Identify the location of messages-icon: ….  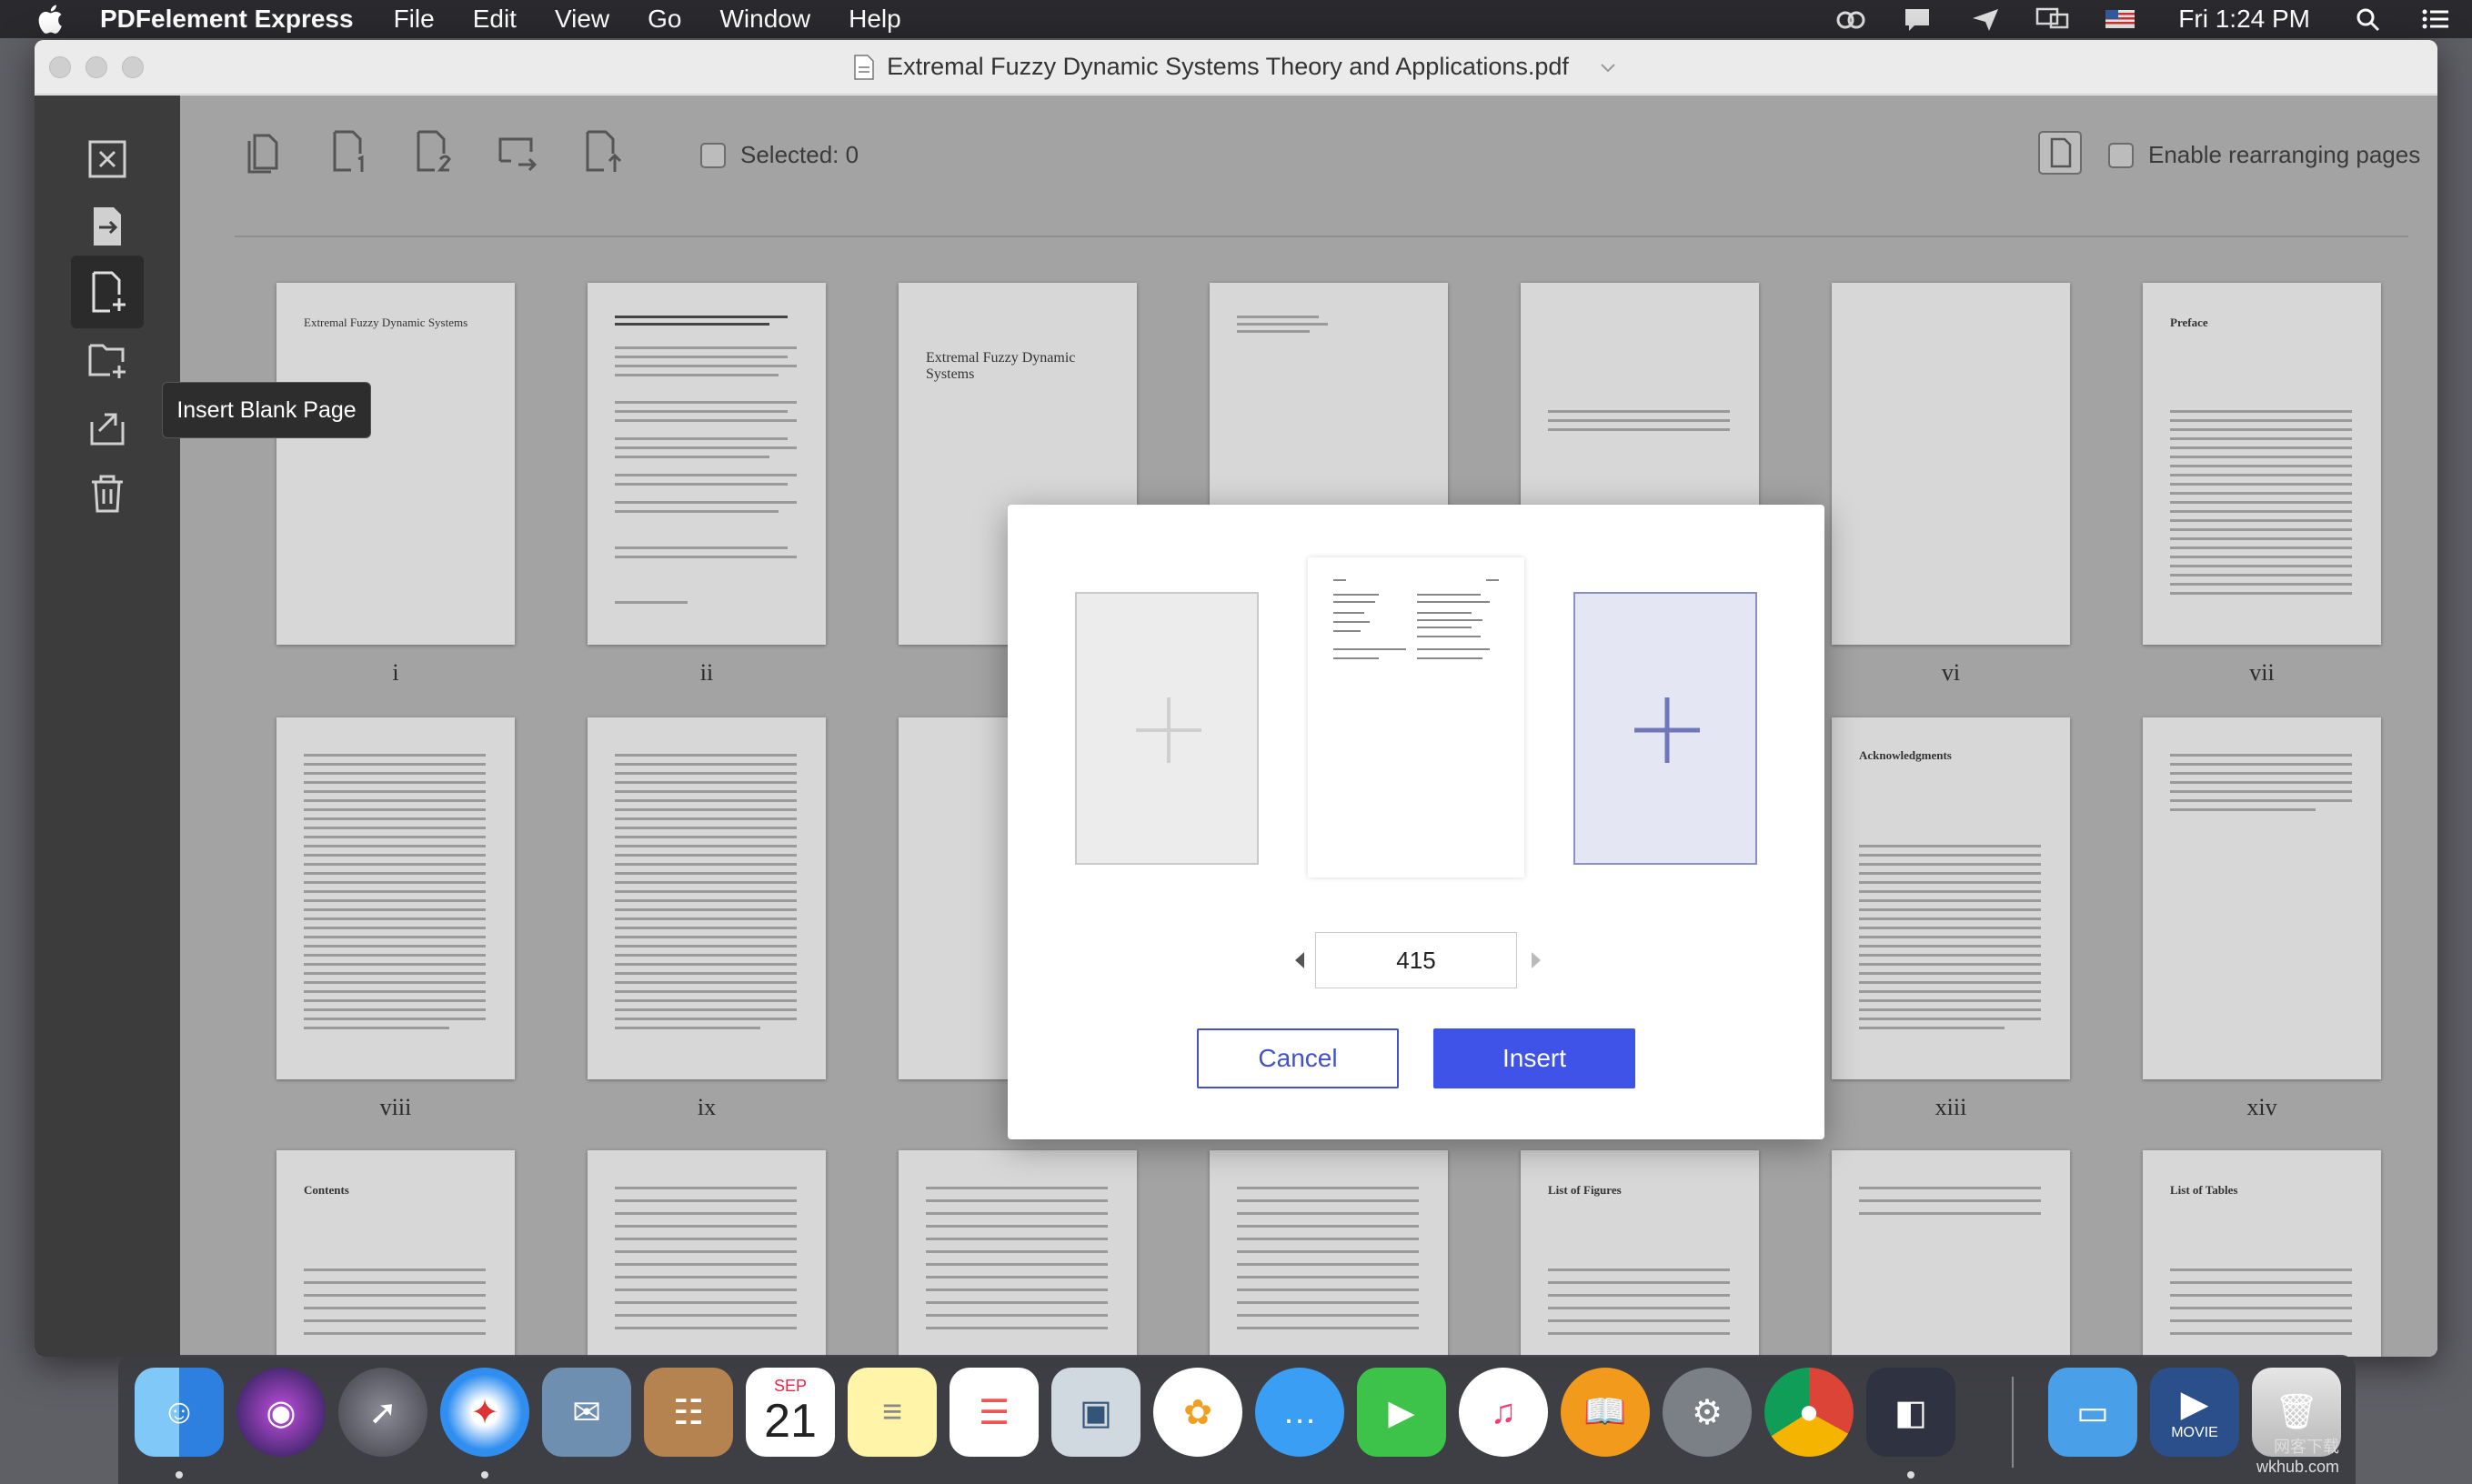
(1299, 1412).